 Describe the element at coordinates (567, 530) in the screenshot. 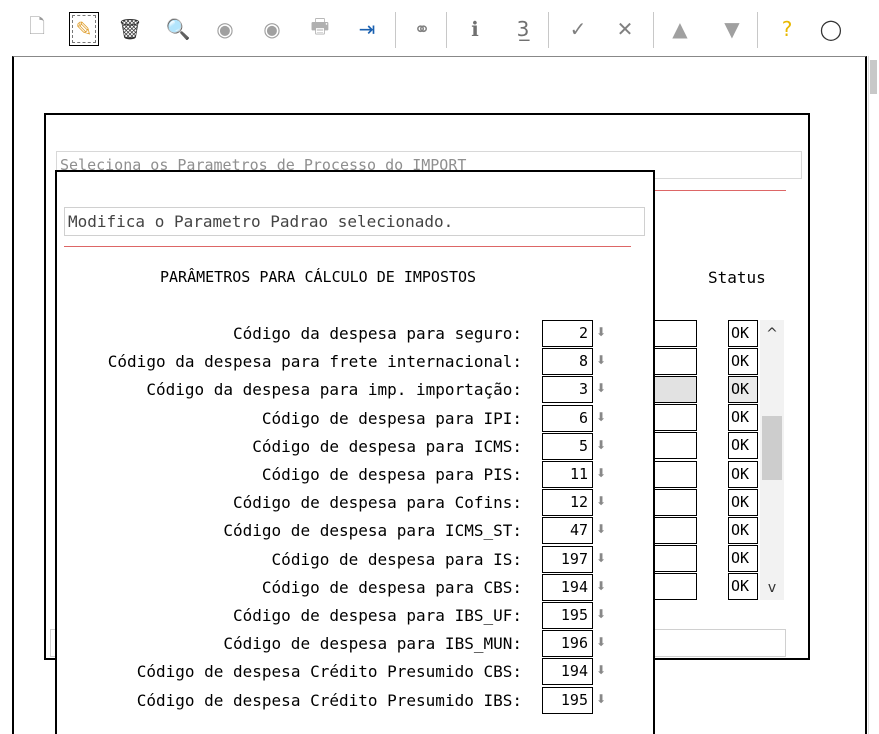

I see `tax-parameter-input: 47` at that location.